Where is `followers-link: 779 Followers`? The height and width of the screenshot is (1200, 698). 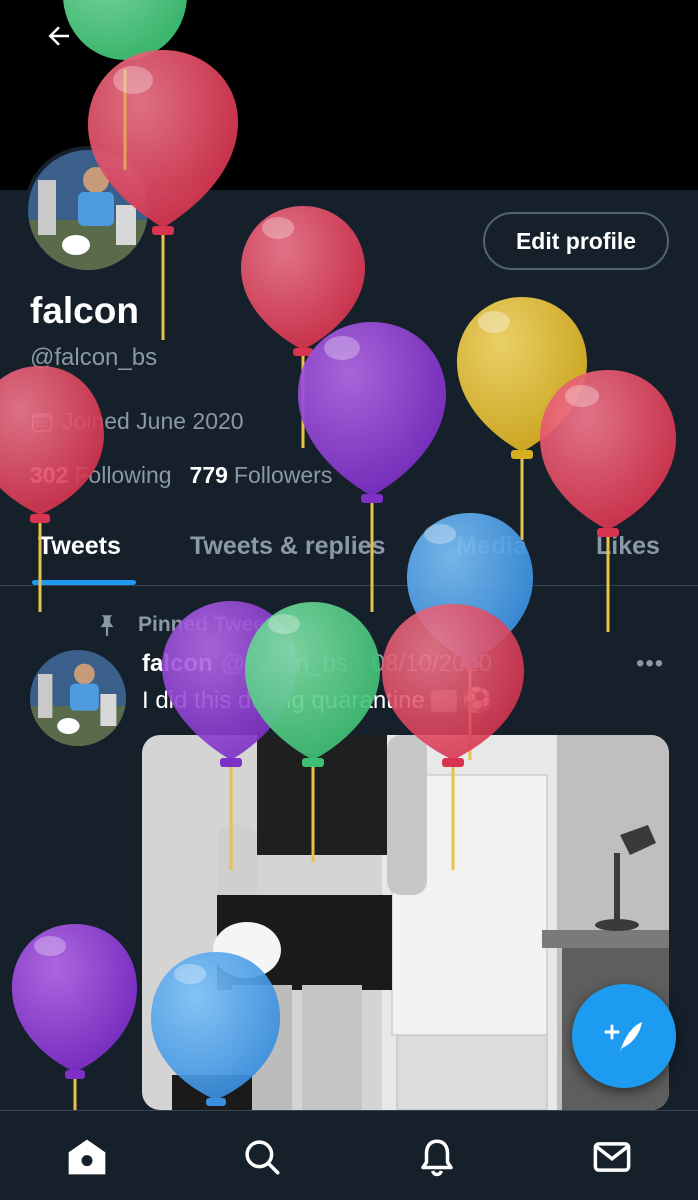
followers-link: 779 Followers is located at coordinates (261, 475).